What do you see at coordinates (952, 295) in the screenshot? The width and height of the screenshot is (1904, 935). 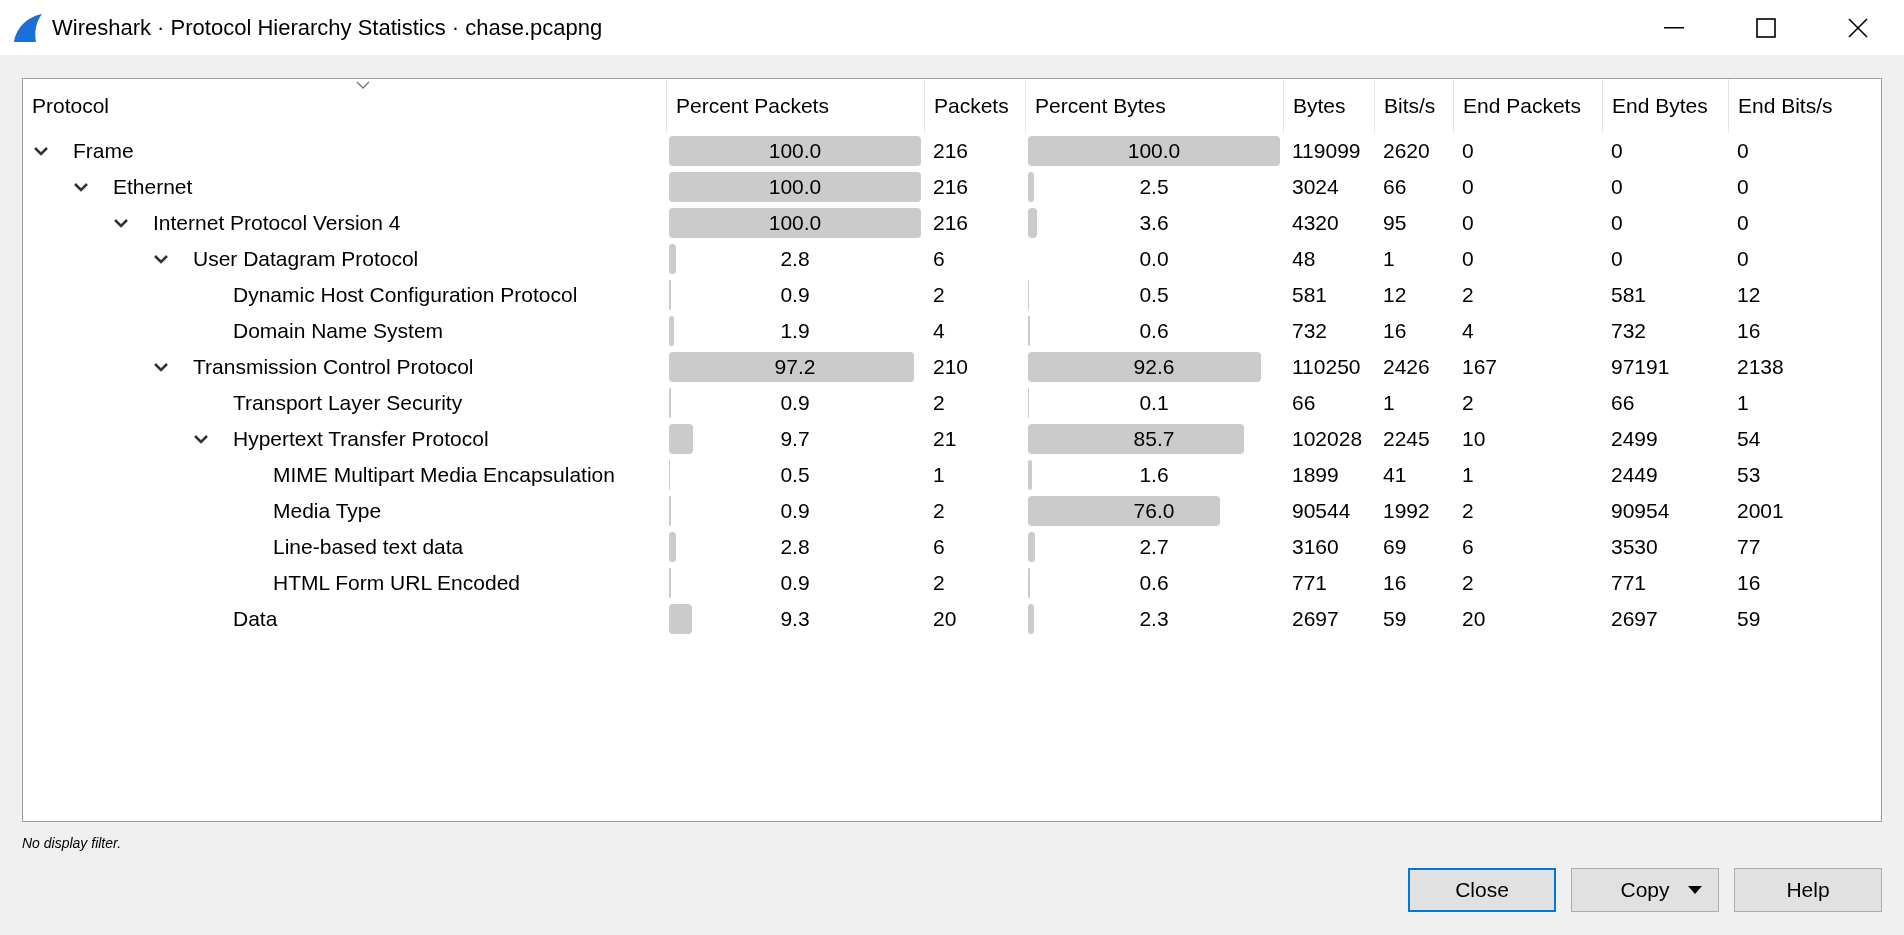 I see `table-row: Dynamic Host Configuration Protocol 0.9 2 0.5 581 12 2 581 12` at bounding box center [952, 295].